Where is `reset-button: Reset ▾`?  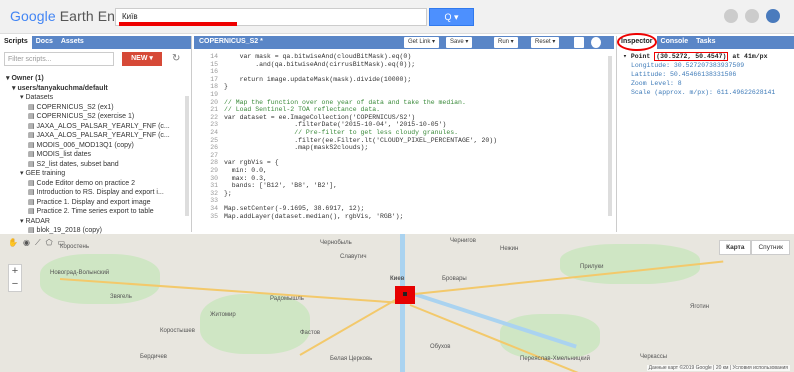 reset-button: Reset ▾ is located at coordinates (545, 42).